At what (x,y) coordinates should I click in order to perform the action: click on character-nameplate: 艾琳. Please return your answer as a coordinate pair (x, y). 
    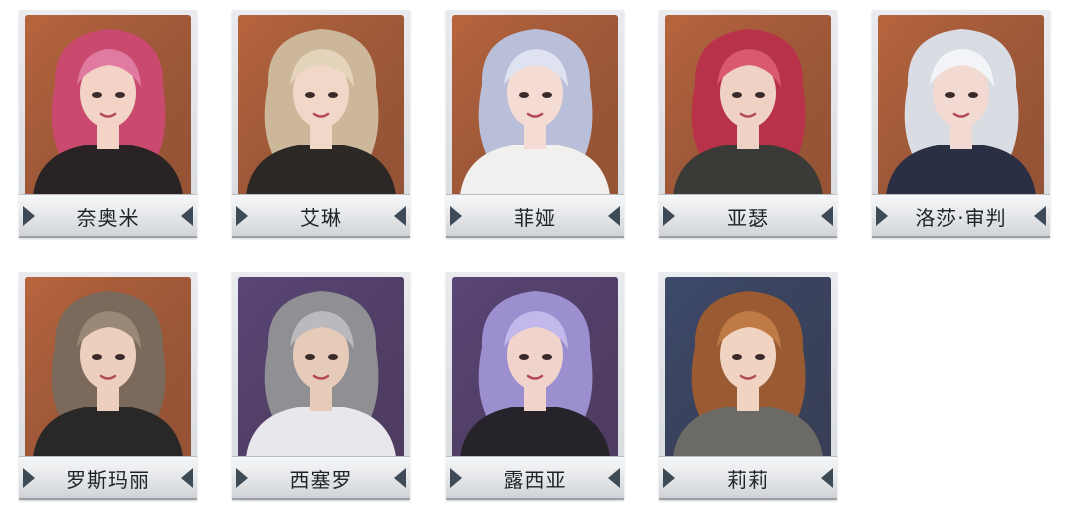
    Looking at the image, I should click on (321, 215).